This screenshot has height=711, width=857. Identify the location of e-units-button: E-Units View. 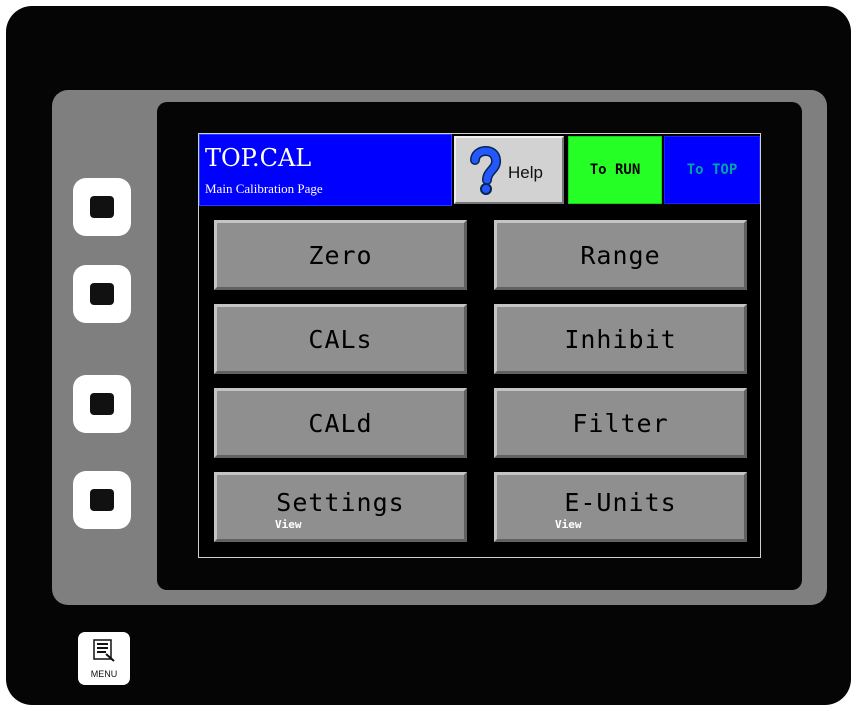
(620, 507).